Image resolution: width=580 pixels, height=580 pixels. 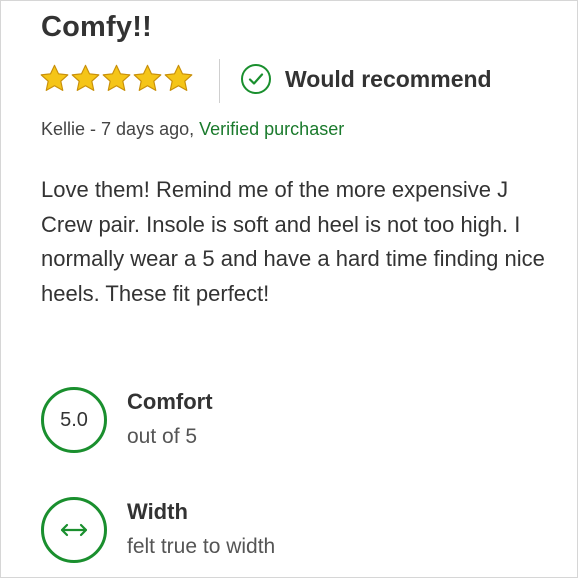 What do you see at coordinates (96, 27) in the screenshot?
I see `review-title: Comfy!!` at bounding box center [96, 27].